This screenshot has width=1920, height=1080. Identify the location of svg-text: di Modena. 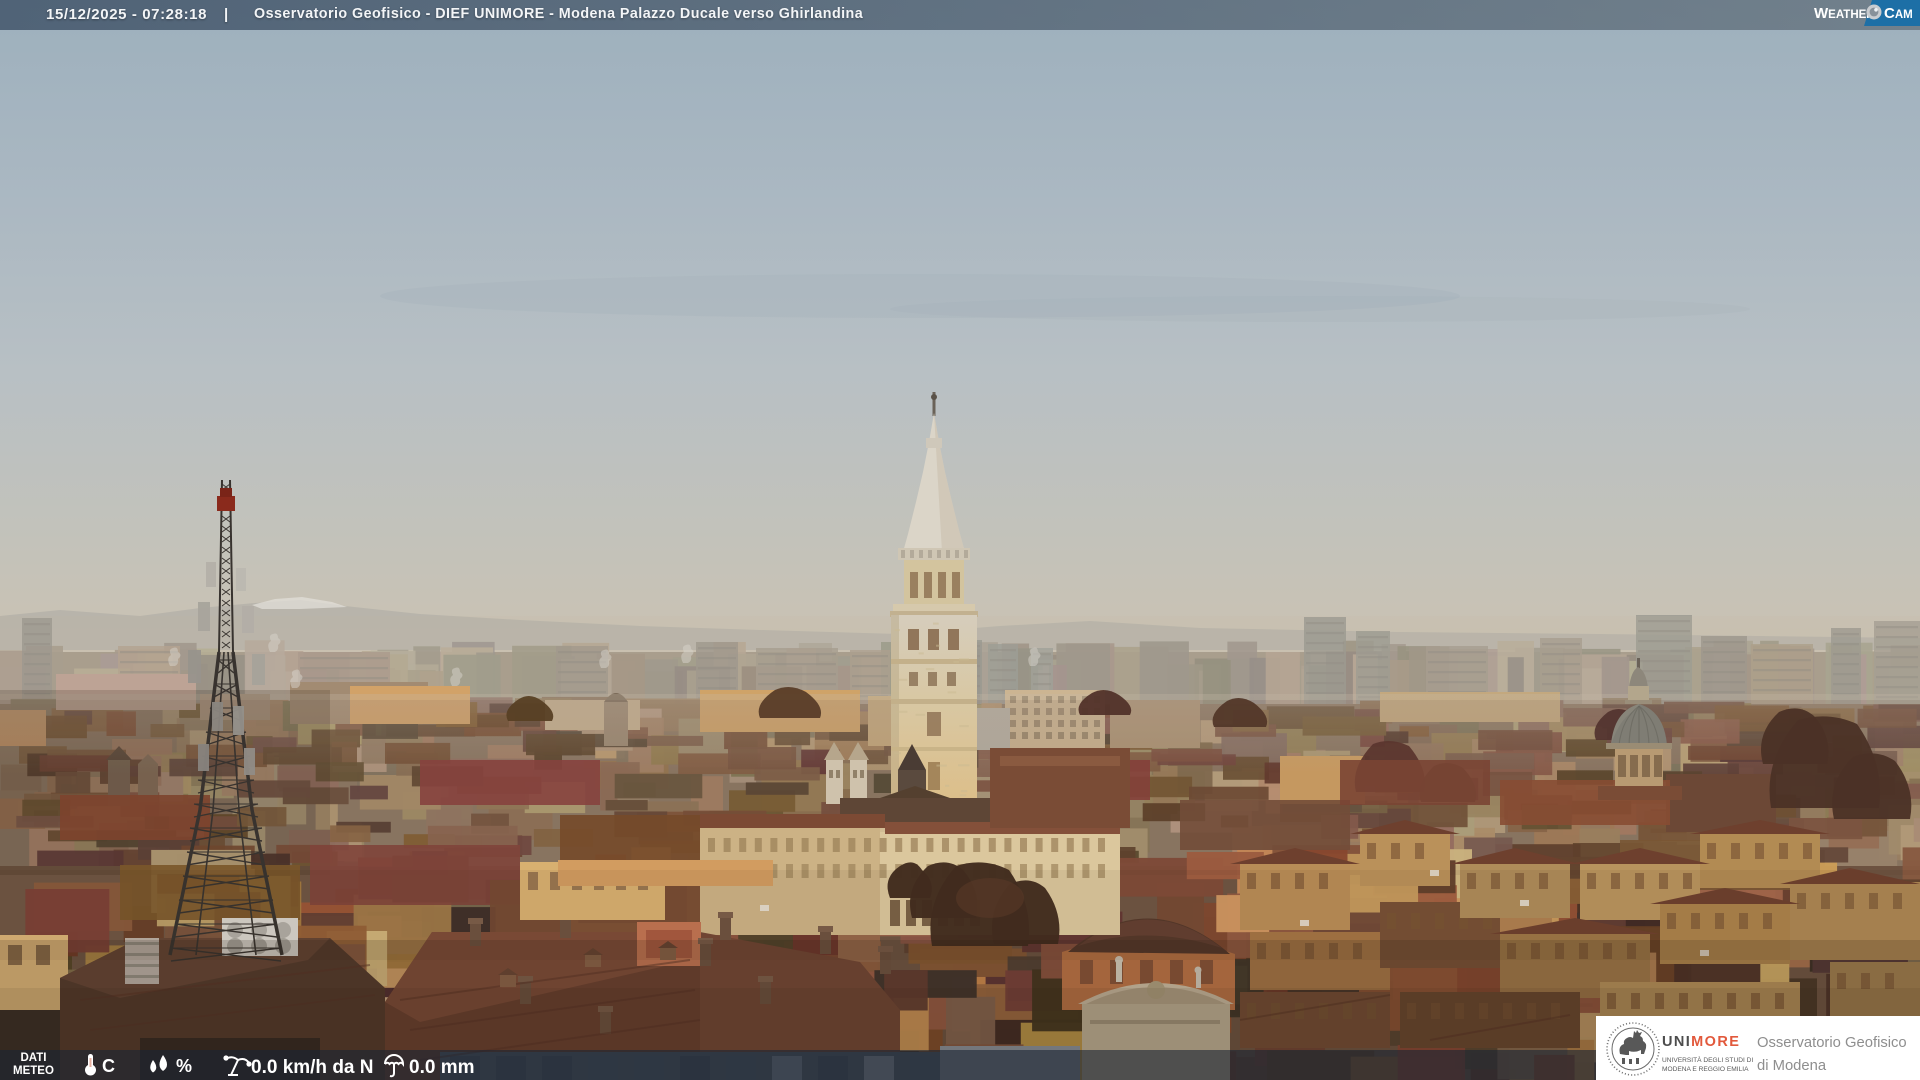
(1792, 1066).